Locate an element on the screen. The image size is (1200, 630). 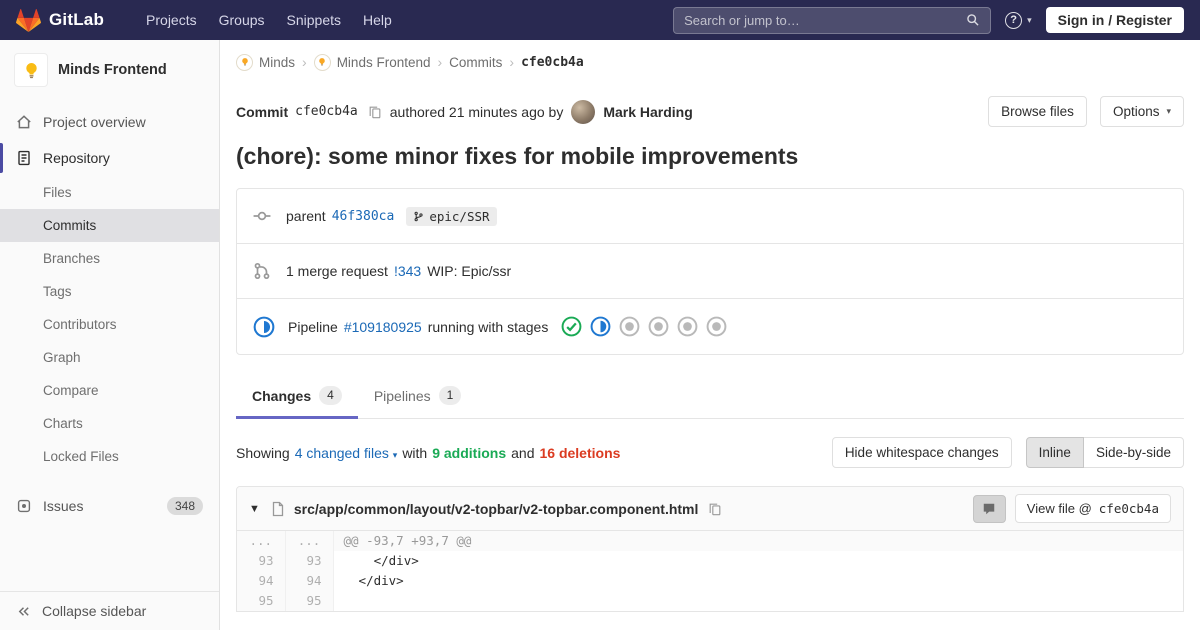
search-input is located at coordinates (821, 20).